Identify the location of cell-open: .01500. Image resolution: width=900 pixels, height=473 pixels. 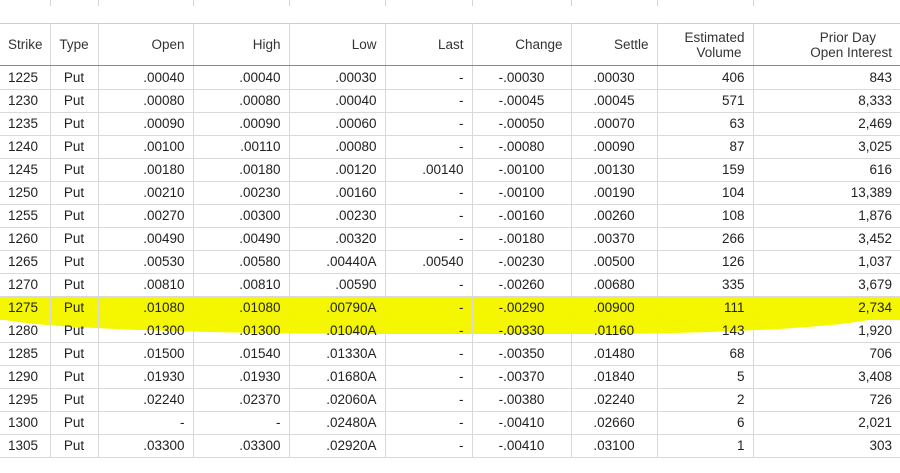
(146, 354).